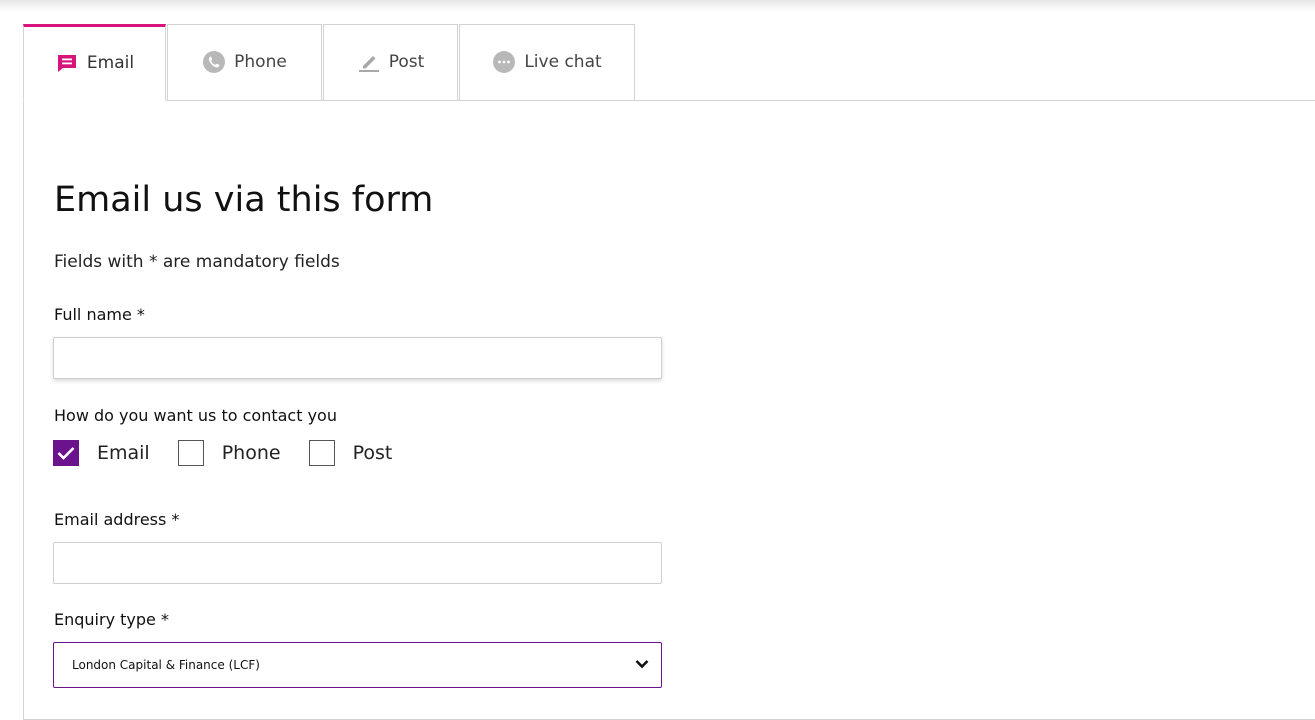  What do you see at coordinates (251, 453) in the screenshot?
I see `contact-phone-label: Phone` at bounding box center [251, 453].